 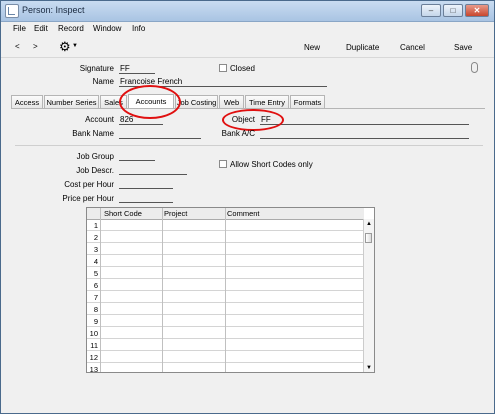 What do you see at coordinates (126, 119) in the screenshot?
I see `account-field: 826` at bounding box center [126, 119].